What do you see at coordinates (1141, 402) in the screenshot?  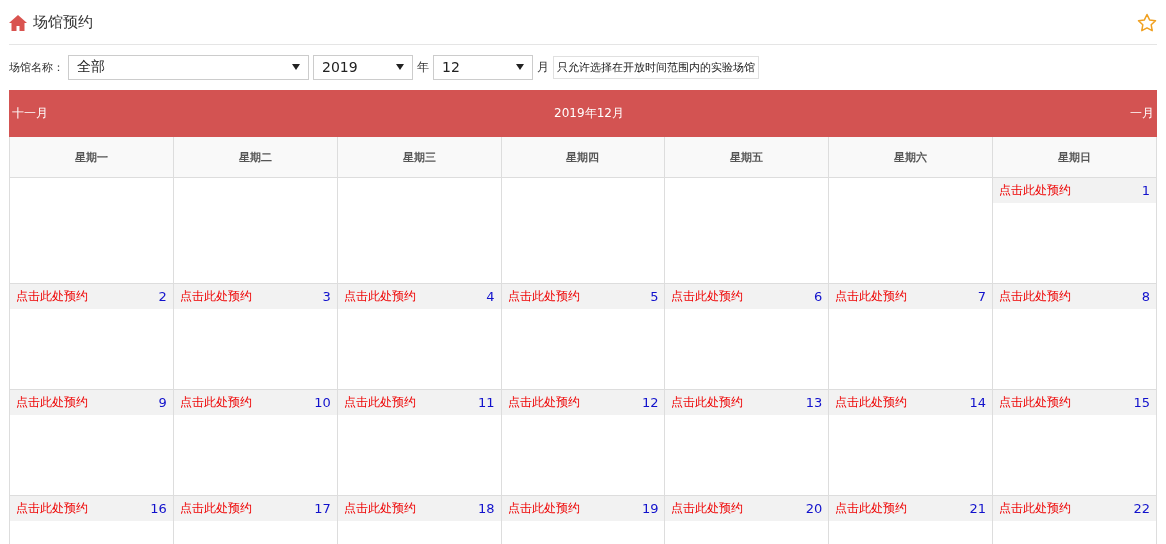 I see `day-number: 15` at bounding box center [1141, 402].